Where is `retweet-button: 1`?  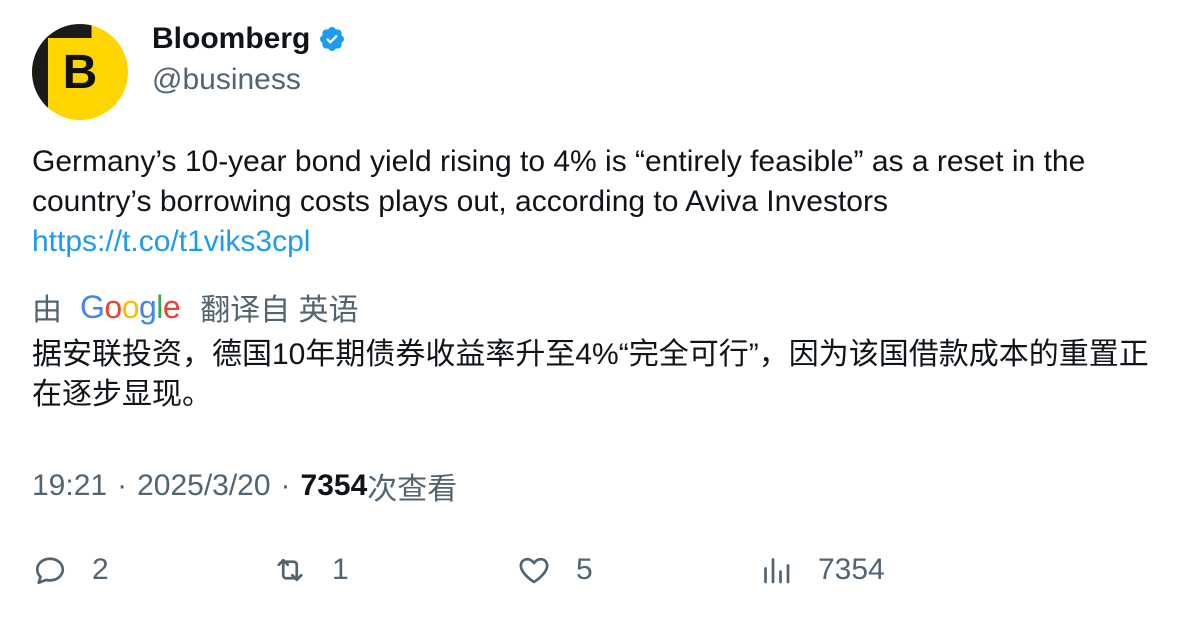
retweet-button: 1 is located at coordinates (310, 570).